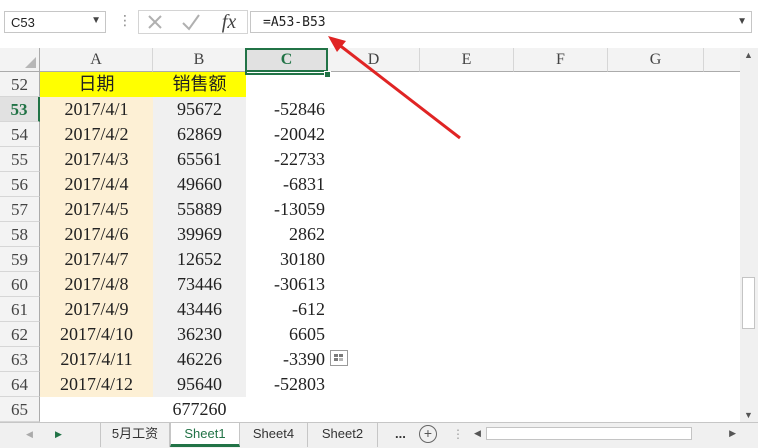  I want to click on sales-cell: 95640, so click(199, 384).